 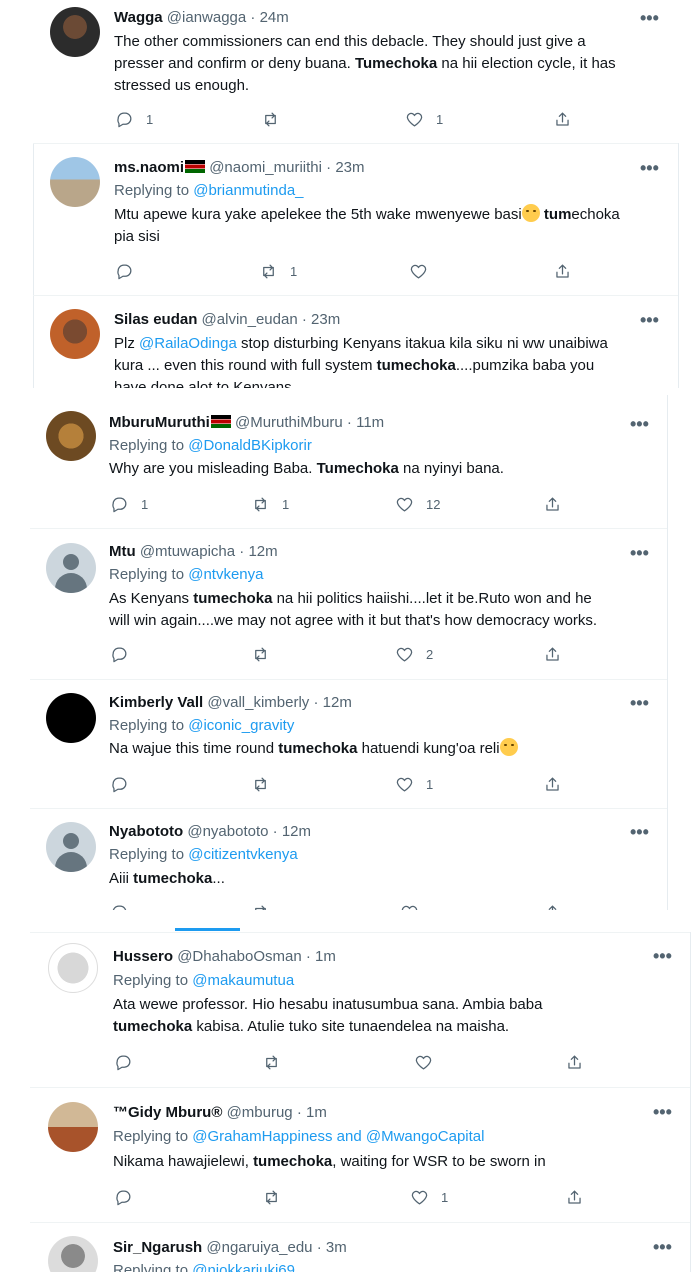 I want to click on mention-link: @njokkariuki69, so click(x=243, y=1267).